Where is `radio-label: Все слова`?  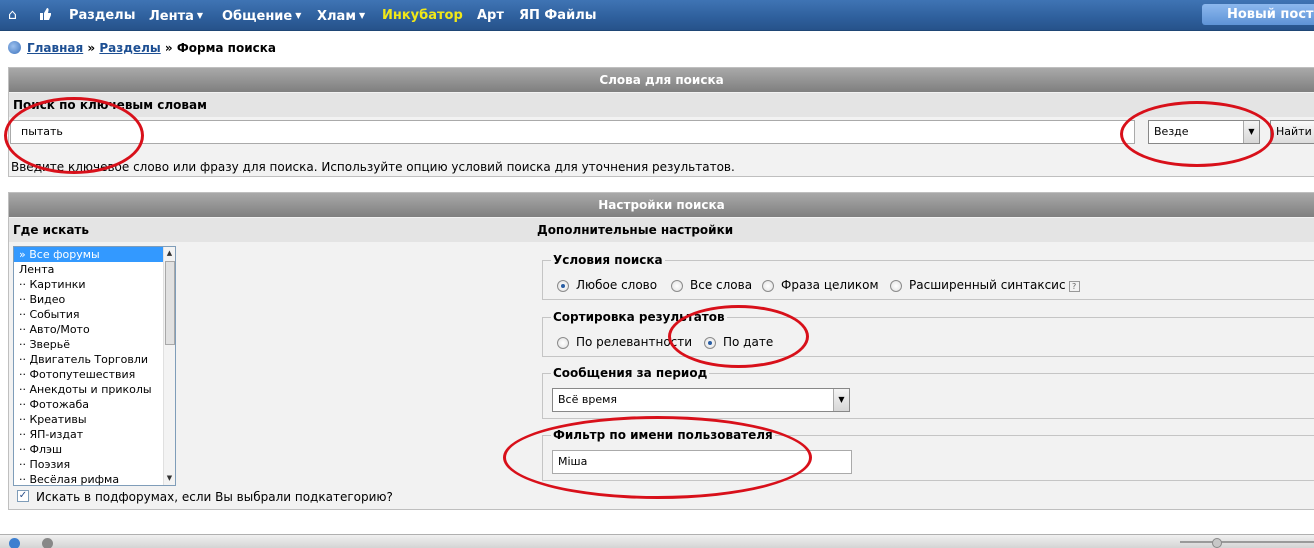
radio-label: Все слова is located at coordinates (721, 285).